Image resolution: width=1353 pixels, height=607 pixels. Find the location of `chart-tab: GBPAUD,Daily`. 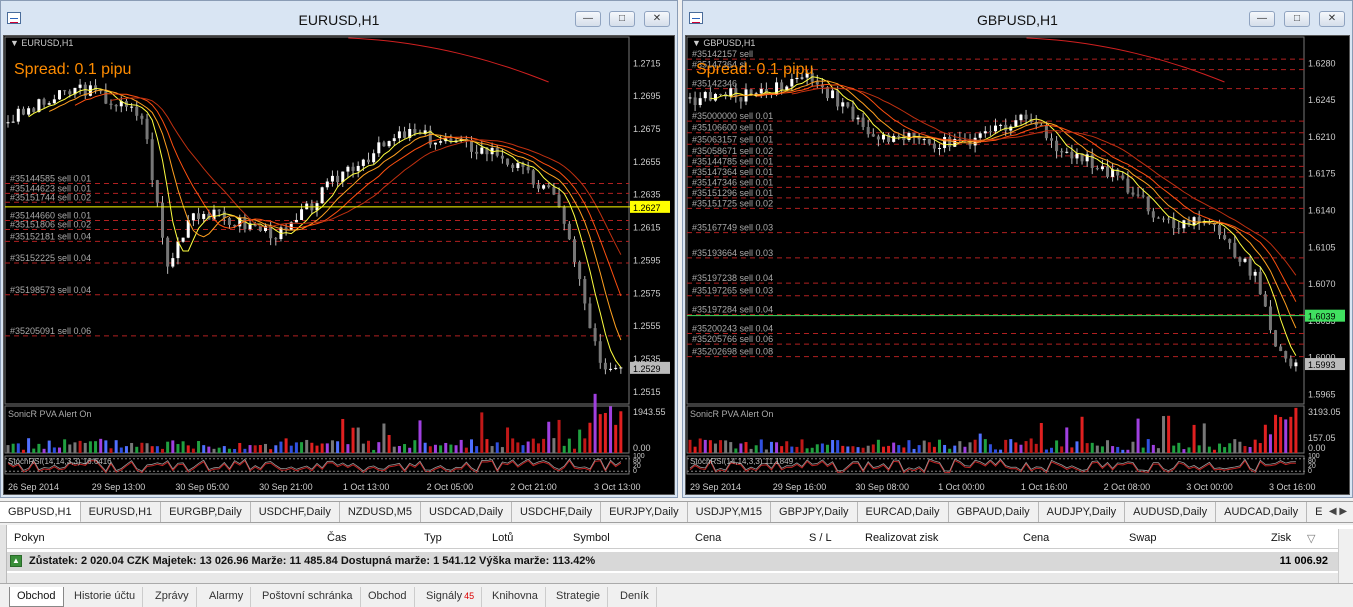

chart-tab: GBPAUD,Daily is located at coordinates (994, 512).